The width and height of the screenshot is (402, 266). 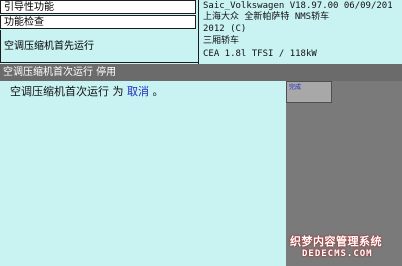 I want to click on watermark-url: DEDECMS.COM, so click(x=337, y=254).